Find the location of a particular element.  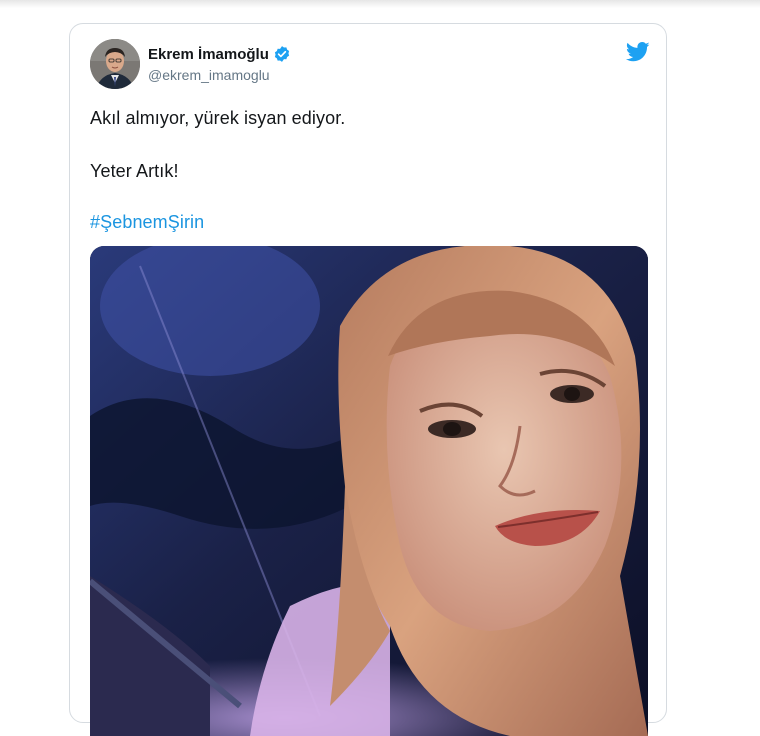

top-edge-shadow is located at coordinates (380, 4).